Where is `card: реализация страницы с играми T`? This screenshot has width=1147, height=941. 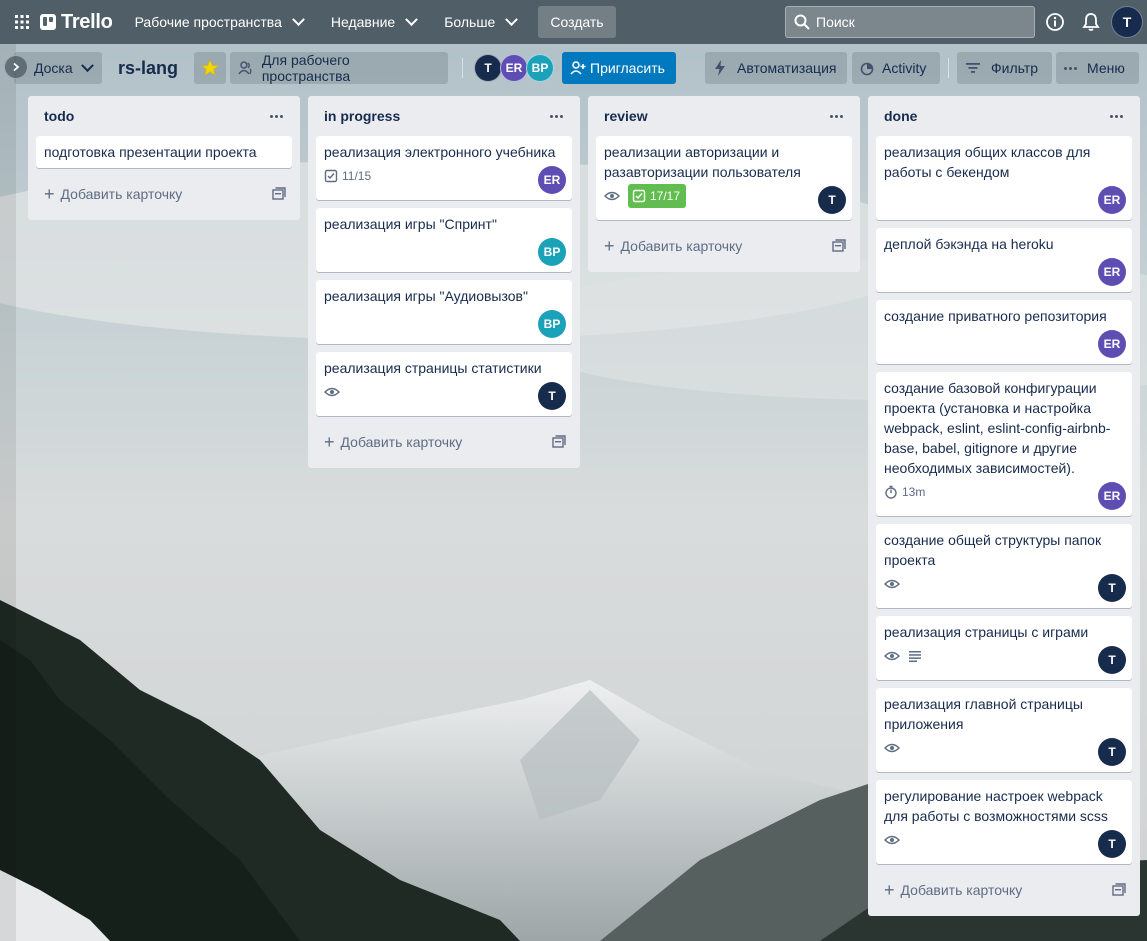 card: реализация страницы с играми T is located at coordinates (1004, 648).